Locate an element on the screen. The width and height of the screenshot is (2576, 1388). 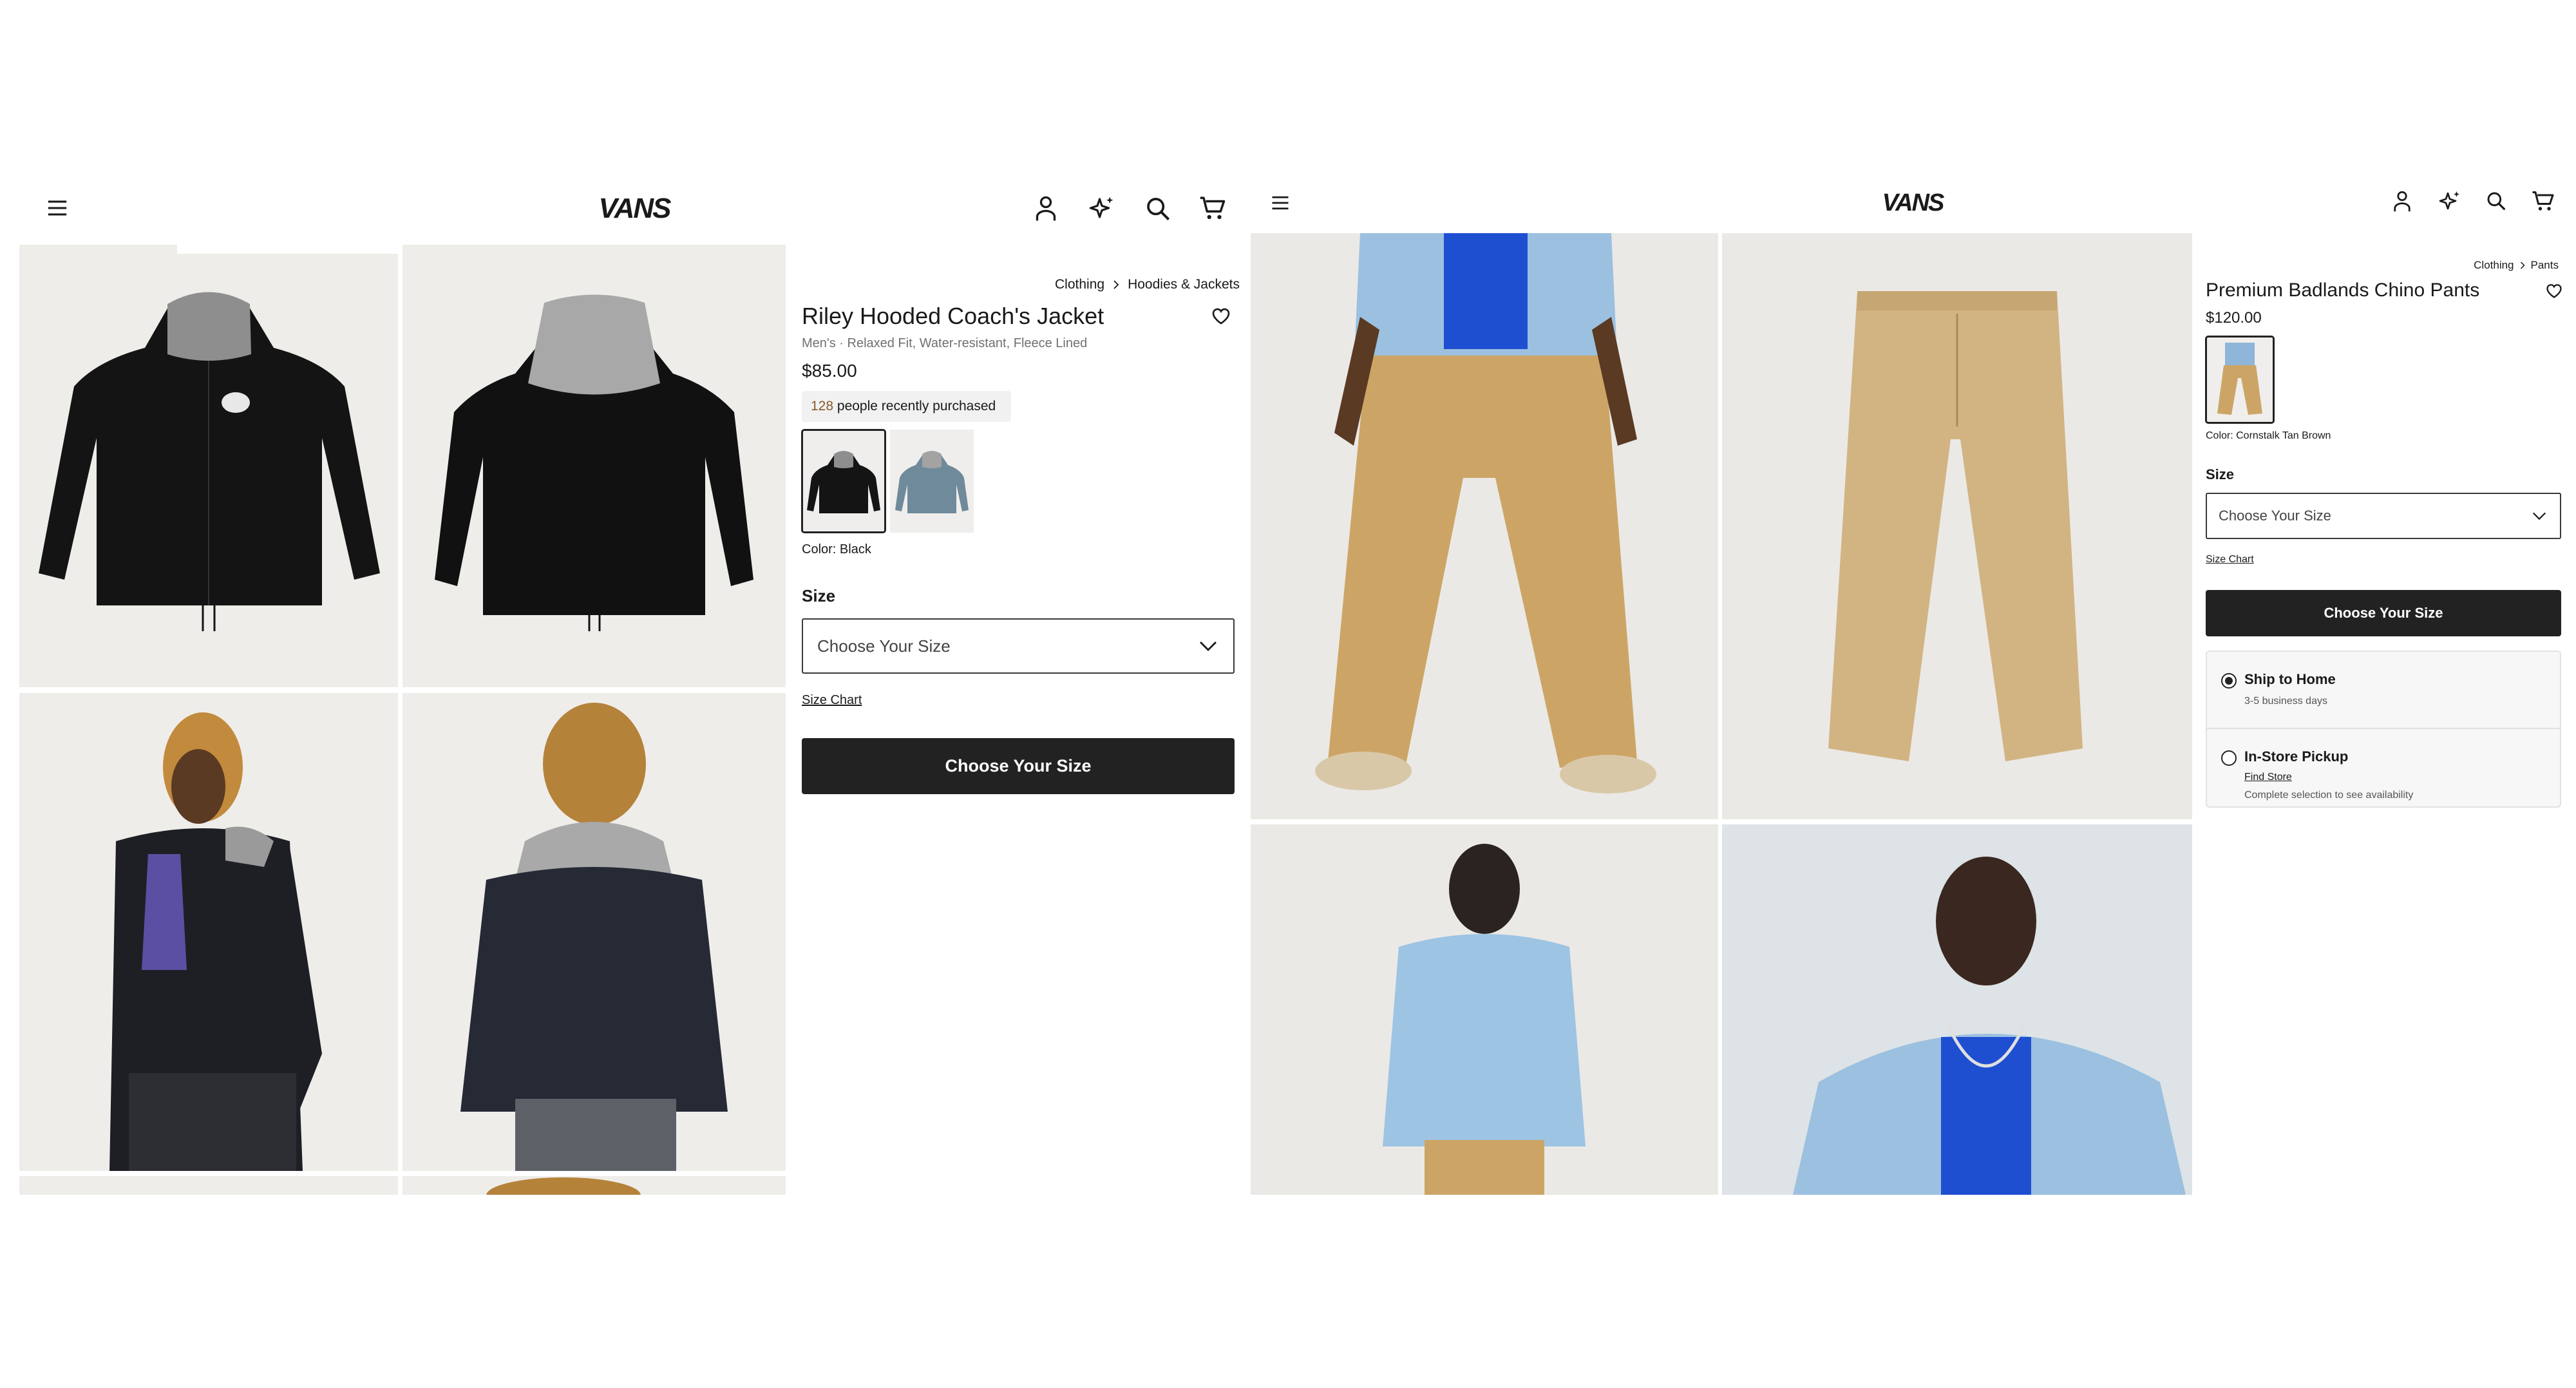
radio-ship-to-home is located at coordinates (2229, 681).